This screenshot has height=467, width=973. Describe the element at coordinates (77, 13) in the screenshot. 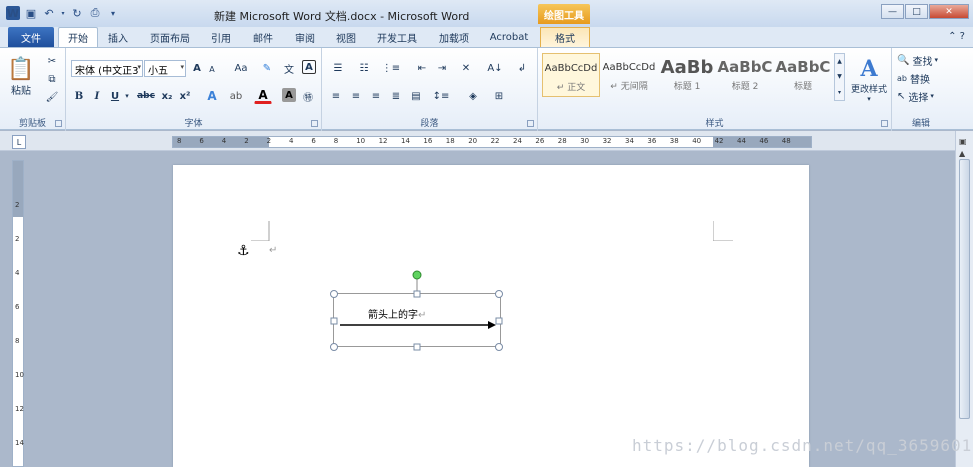

I see `redo-icon: ↻` at that location.